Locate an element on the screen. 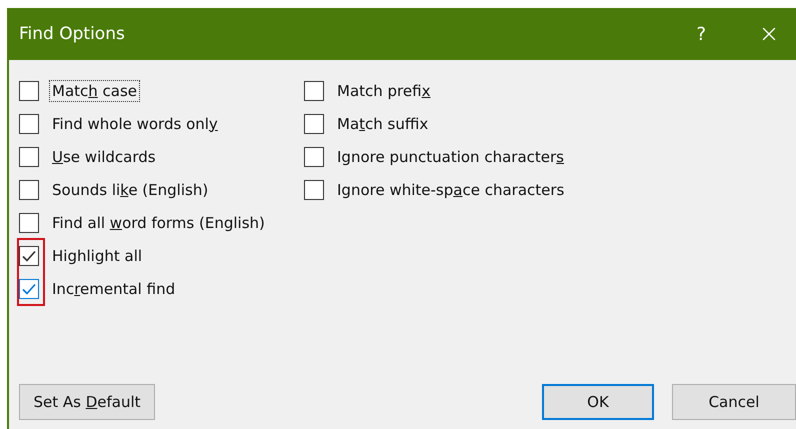 Image resolution: width=796 pixels, height=429 pixels. annotation-box is located at coordinates (31, 272).